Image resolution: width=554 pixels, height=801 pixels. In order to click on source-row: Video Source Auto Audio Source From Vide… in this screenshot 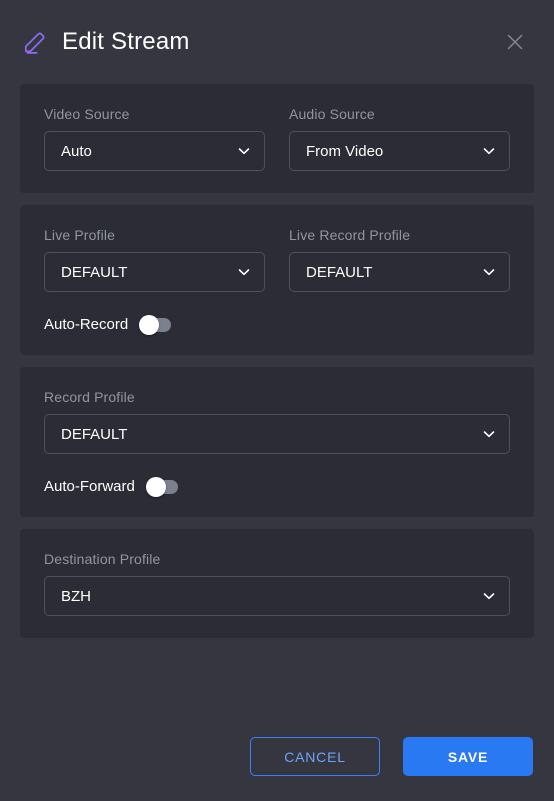, I will do `click(277, 138)`.